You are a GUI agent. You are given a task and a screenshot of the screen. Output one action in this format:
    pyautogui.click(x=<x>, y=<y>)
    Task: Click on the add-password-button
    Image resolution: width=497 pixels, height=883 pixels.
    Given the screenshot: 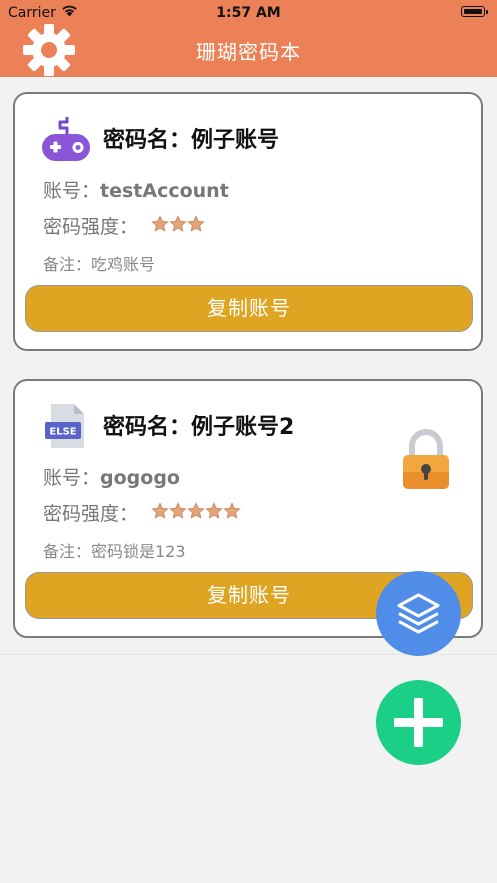 What is the action you would take?
    pyautogui.click(x=418, y=722)
    